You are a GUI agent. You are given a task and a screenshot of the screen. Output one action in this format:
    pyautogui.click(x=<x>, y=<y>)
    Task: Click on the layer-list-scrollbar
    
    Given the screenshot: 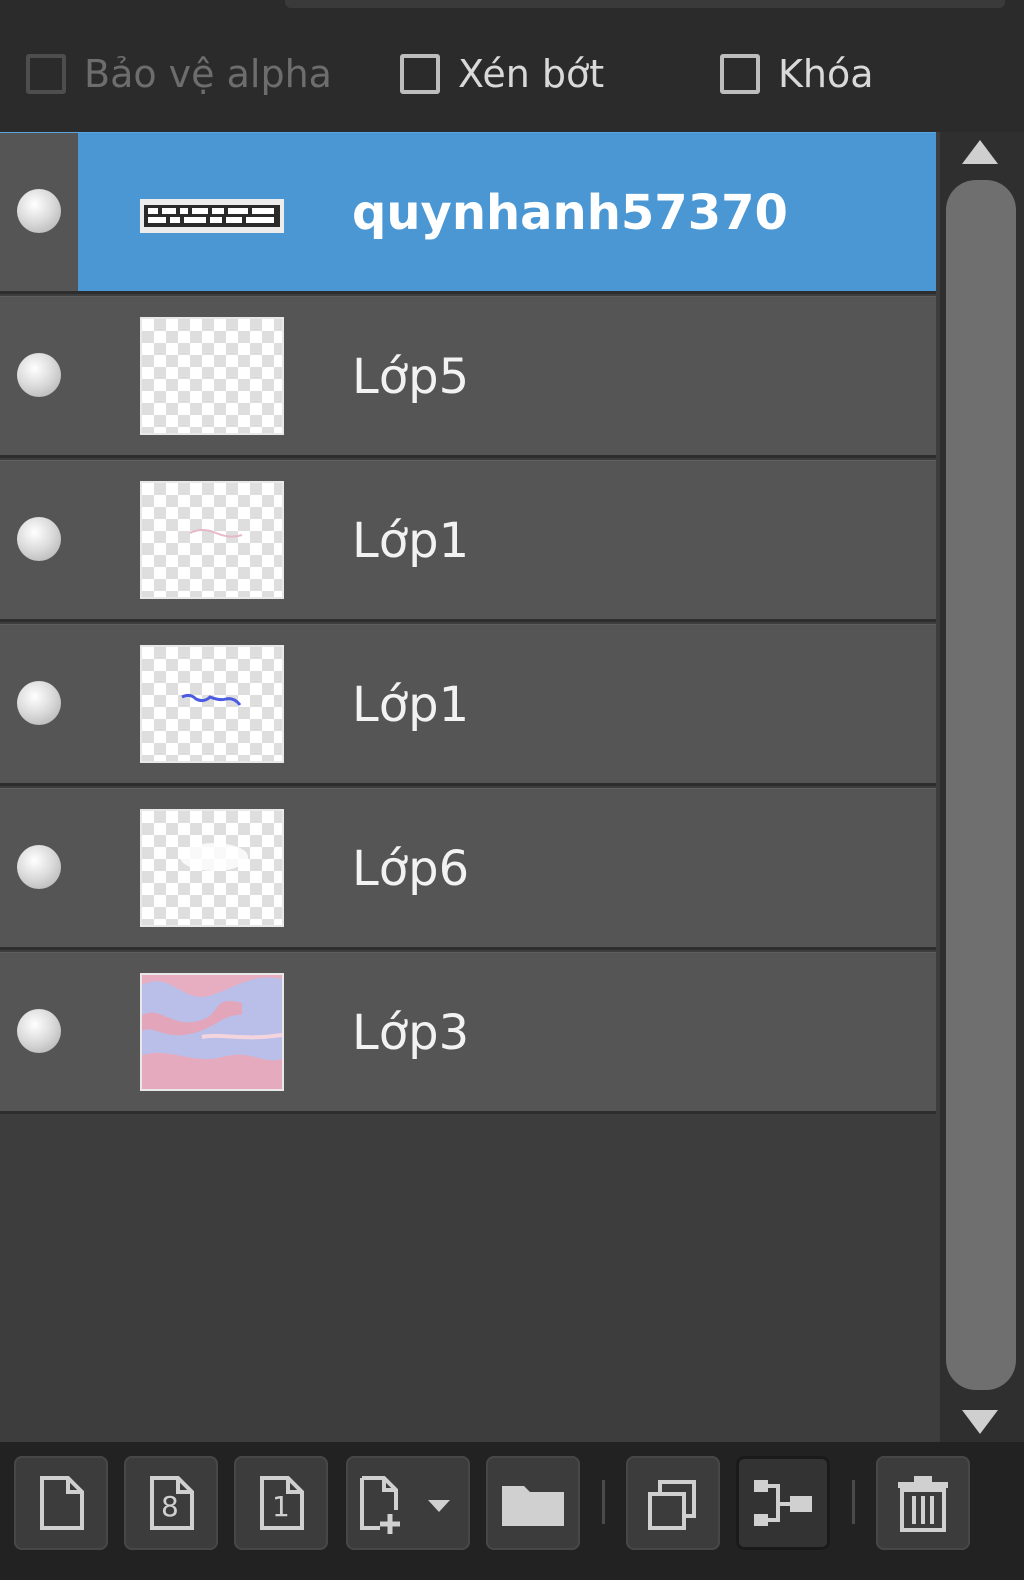 What is the action you would take?
    pyautogui.click(x=982, y=787)
    